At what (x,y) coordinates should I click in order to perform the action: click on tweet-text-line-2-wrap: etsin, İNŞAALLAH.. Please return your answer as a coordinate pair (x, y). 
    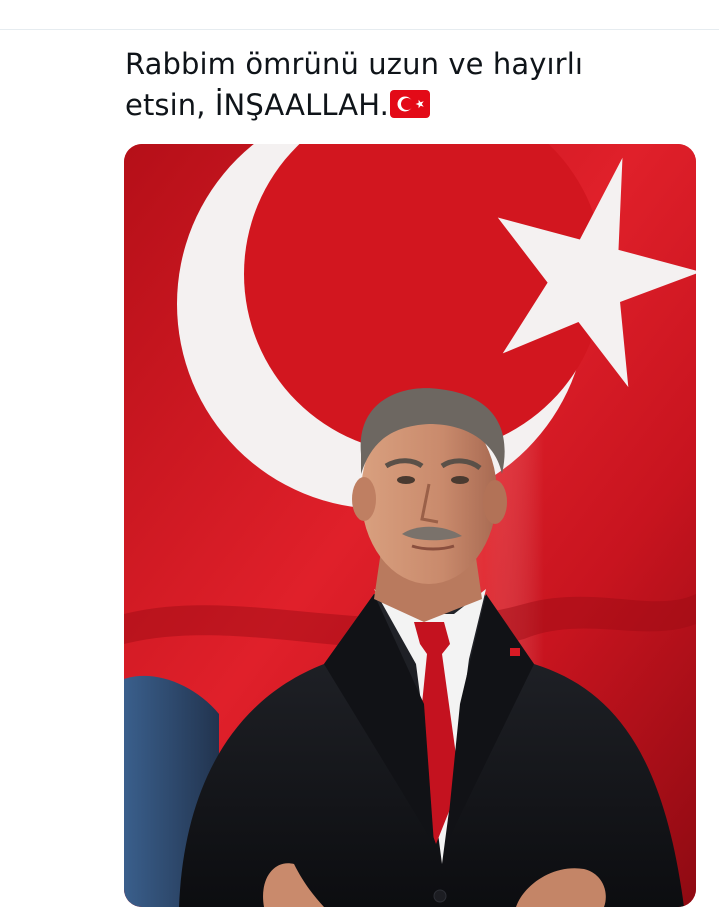
    Looking at the image, I should click on (410, 107).